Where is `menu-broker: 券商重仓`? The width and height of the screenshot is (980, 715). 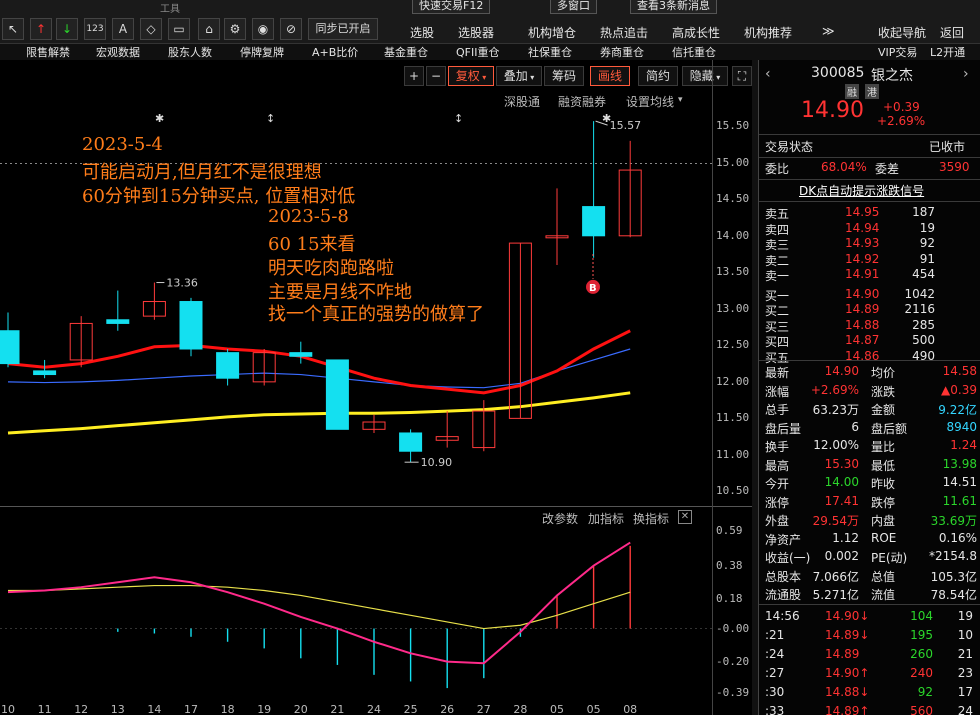 menu-broker: 券商重仓 is located at coordinates (622, 52).